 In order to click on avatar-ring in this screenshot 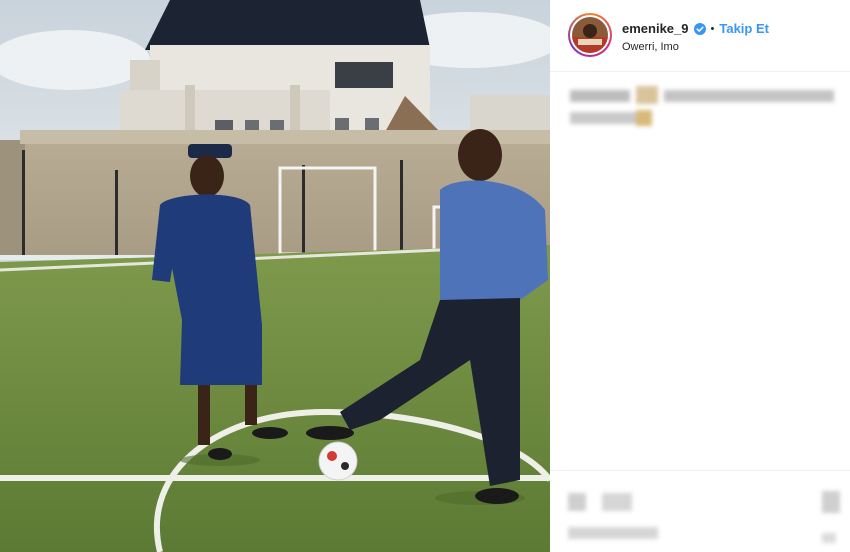, I will do `click(590, 35)`.